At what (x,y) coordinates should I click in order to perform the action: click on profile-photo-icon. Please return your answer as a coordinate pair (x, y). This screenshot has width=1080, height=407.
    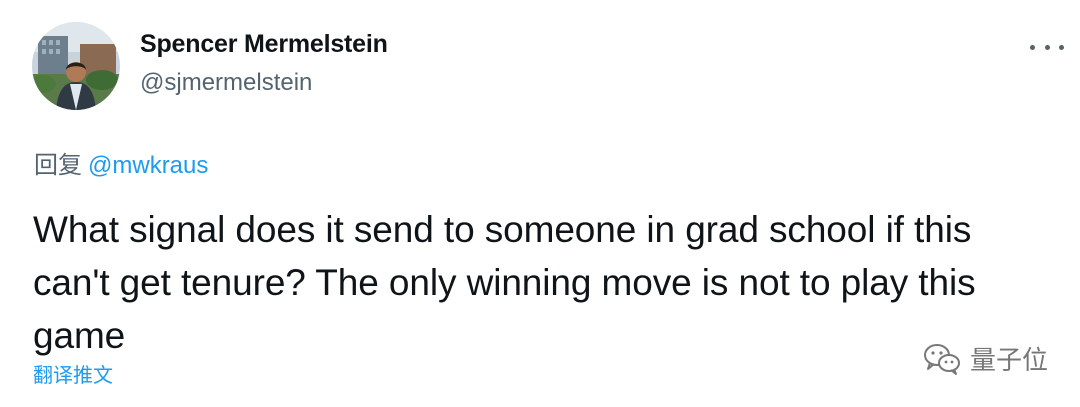
    Looking at the image, I should click on (76, 66).